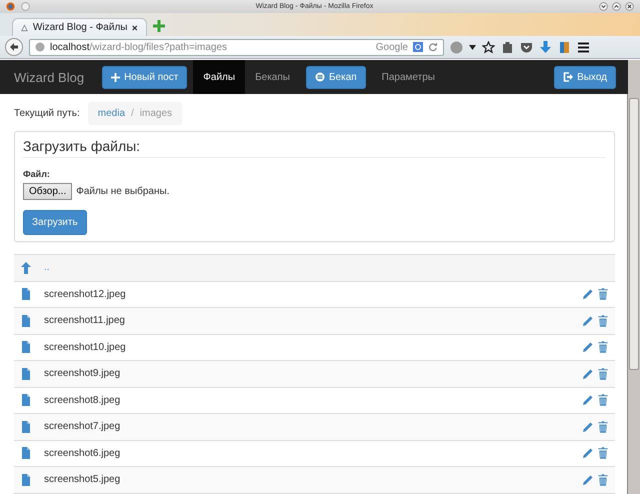 Image resolution: width=640 pixels, height=494 pixels. What do you see at coordinates (545, 47) in the screenshot?
I see `download-icon` at bounding box center [545, 47].